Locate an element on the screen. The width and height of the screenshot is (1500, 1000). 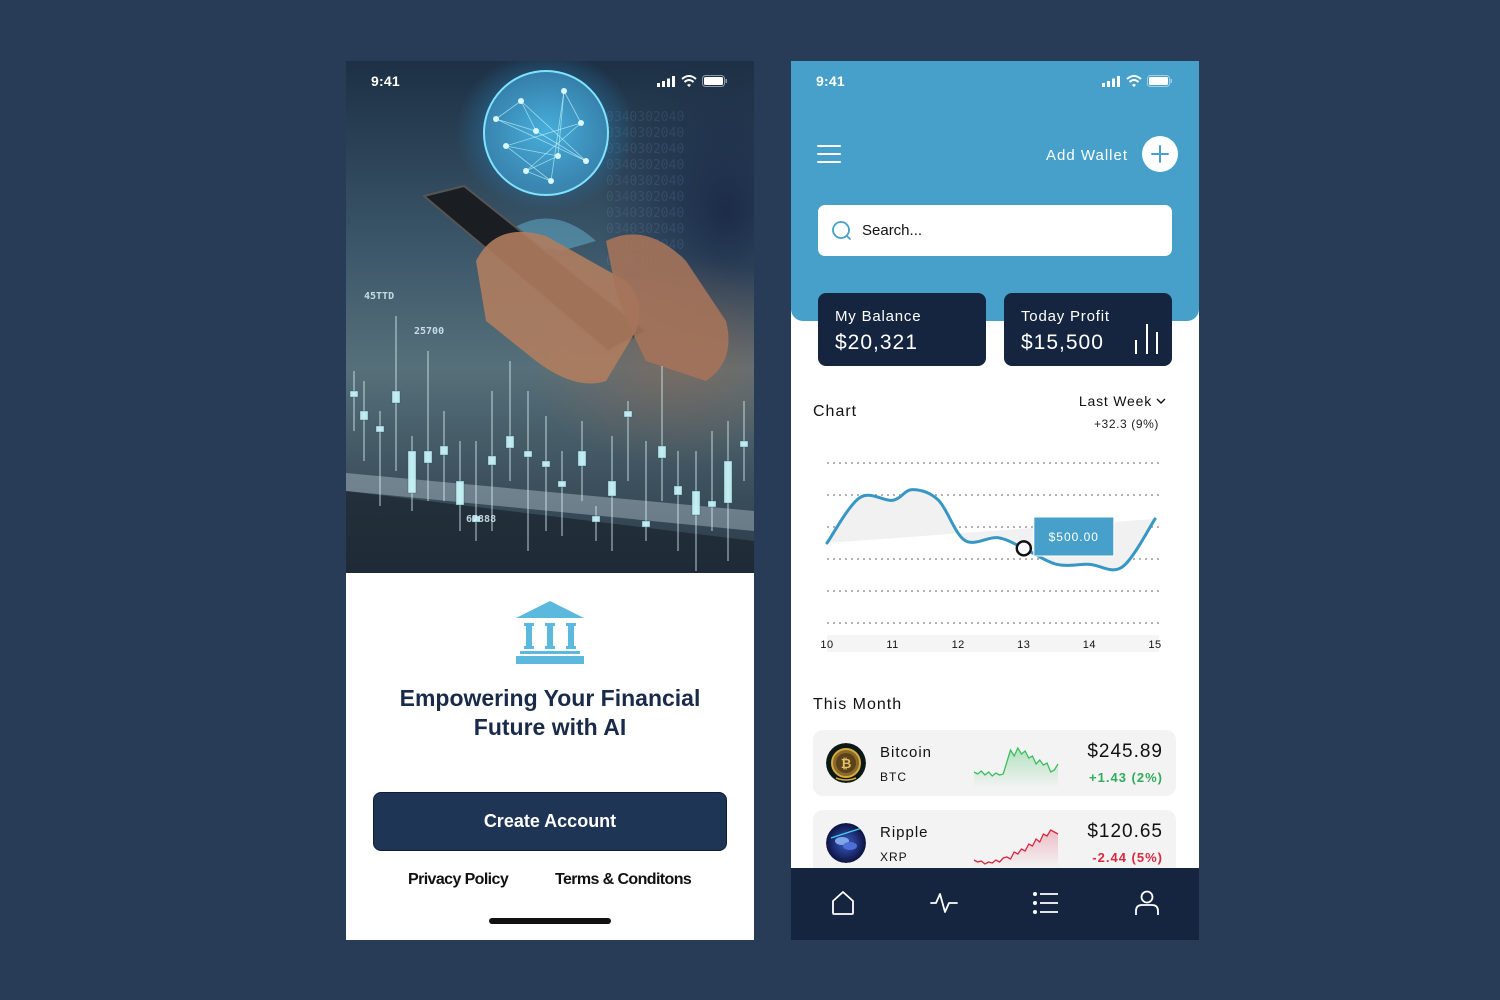
nav-list is located at coordinates (1046, 903).